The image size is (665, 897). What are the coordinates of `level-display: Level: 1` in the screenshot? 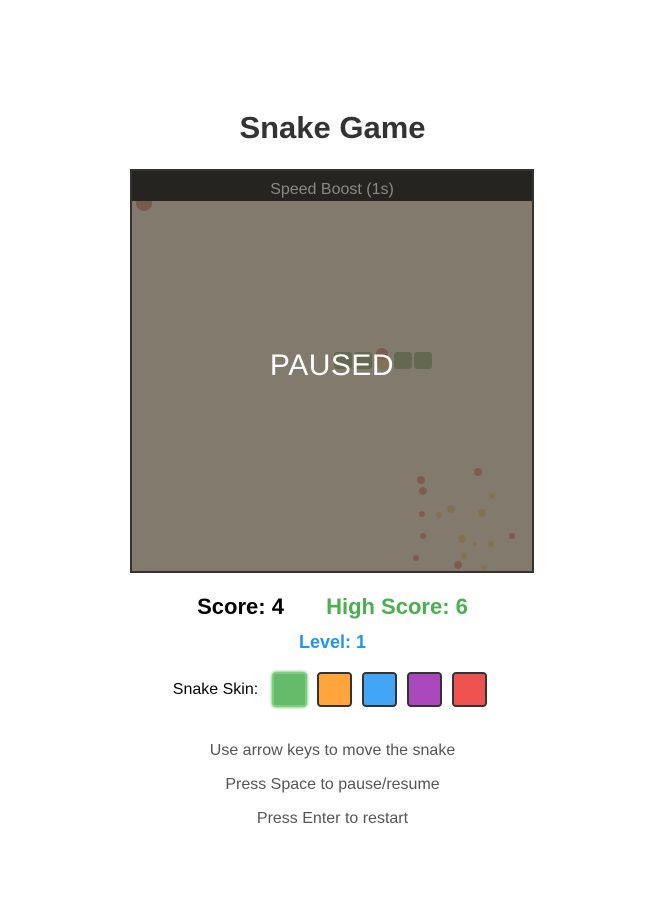 It's located at (332, 642).